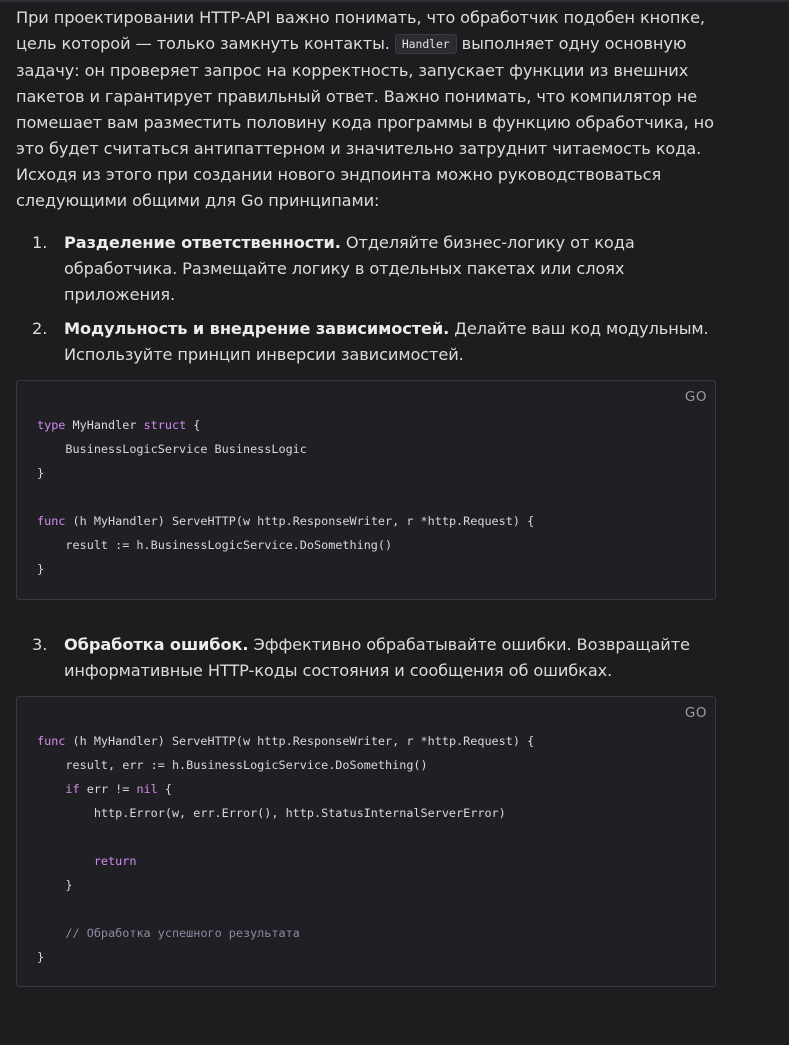  What do you see at coordinates (40, 644) in the screenshot?
I see `list-item-number: 3.` at bounding box center [40, 644].